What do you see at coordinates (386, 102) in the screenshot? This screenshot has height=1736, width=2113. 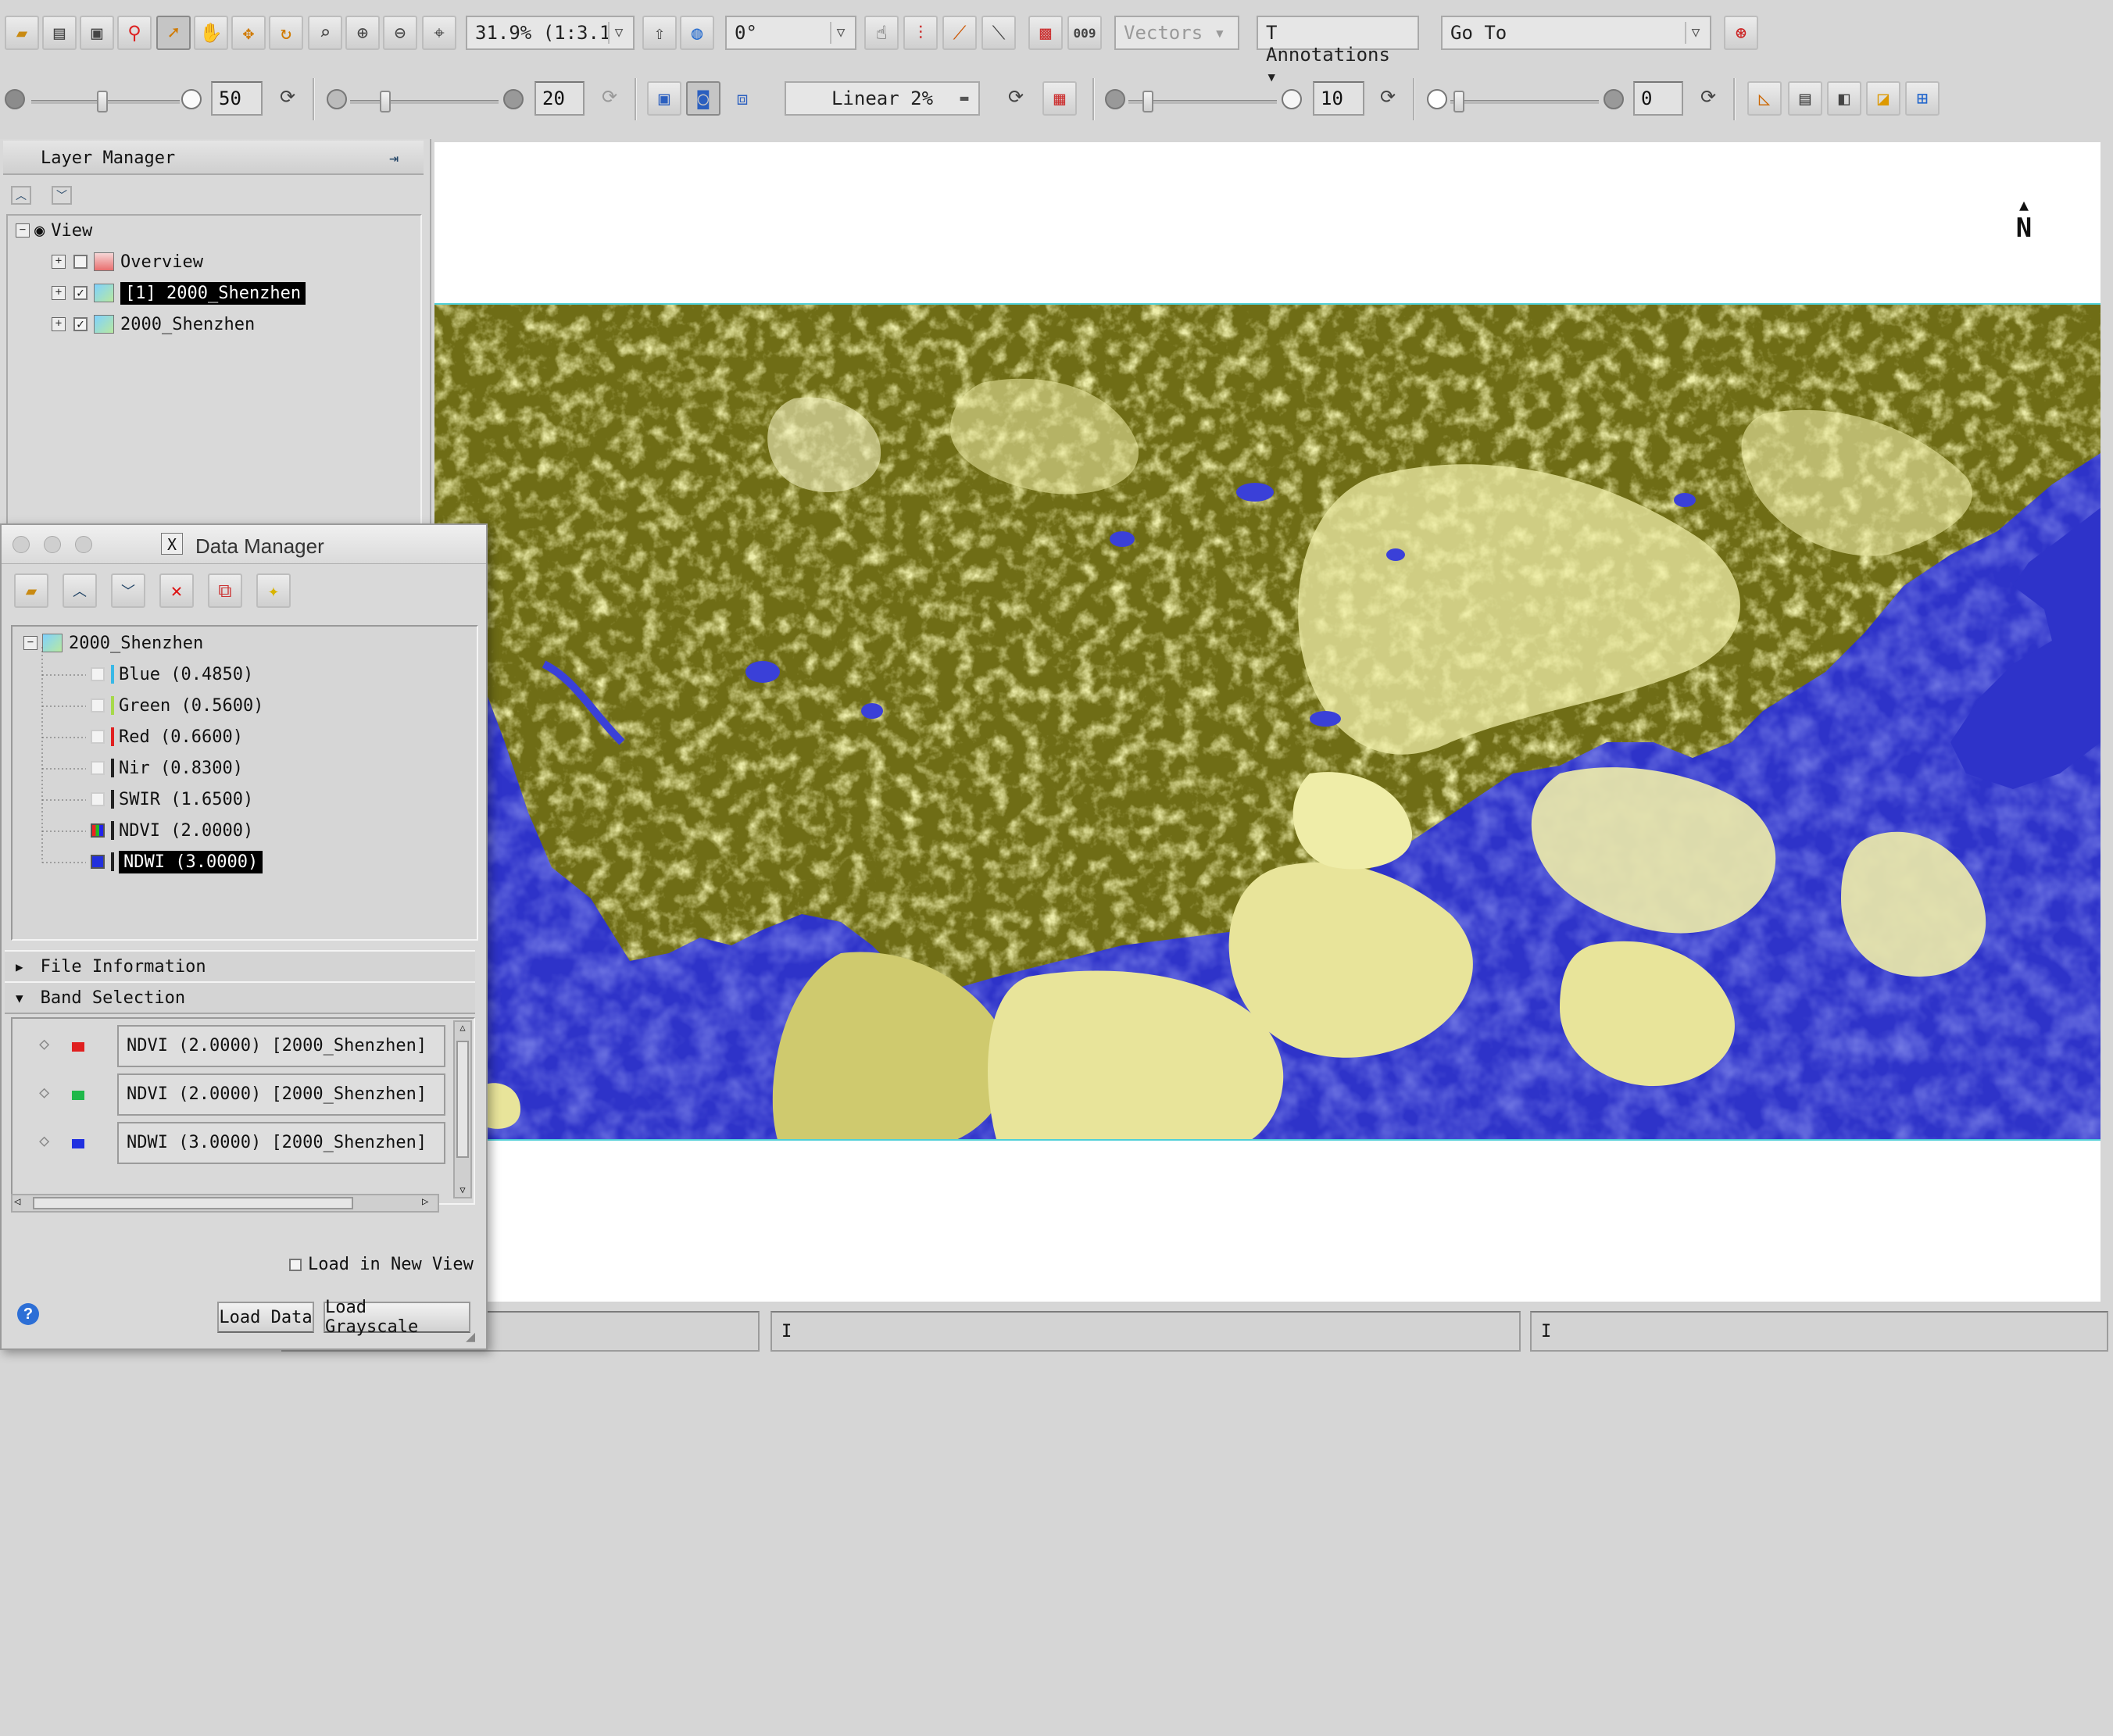 I see `contrast-knob` at bounding box center [386, 102].